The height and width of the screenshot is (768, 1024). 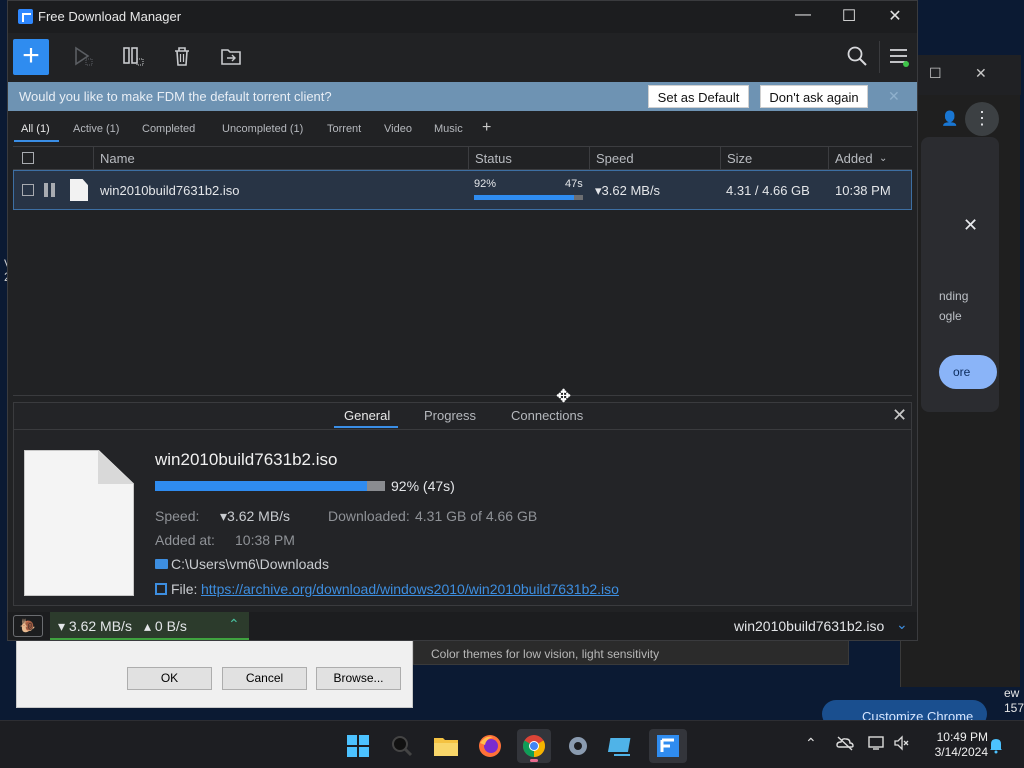 I want to click on chrome-menu-icon: ⋮, so click(x=982, y=119).